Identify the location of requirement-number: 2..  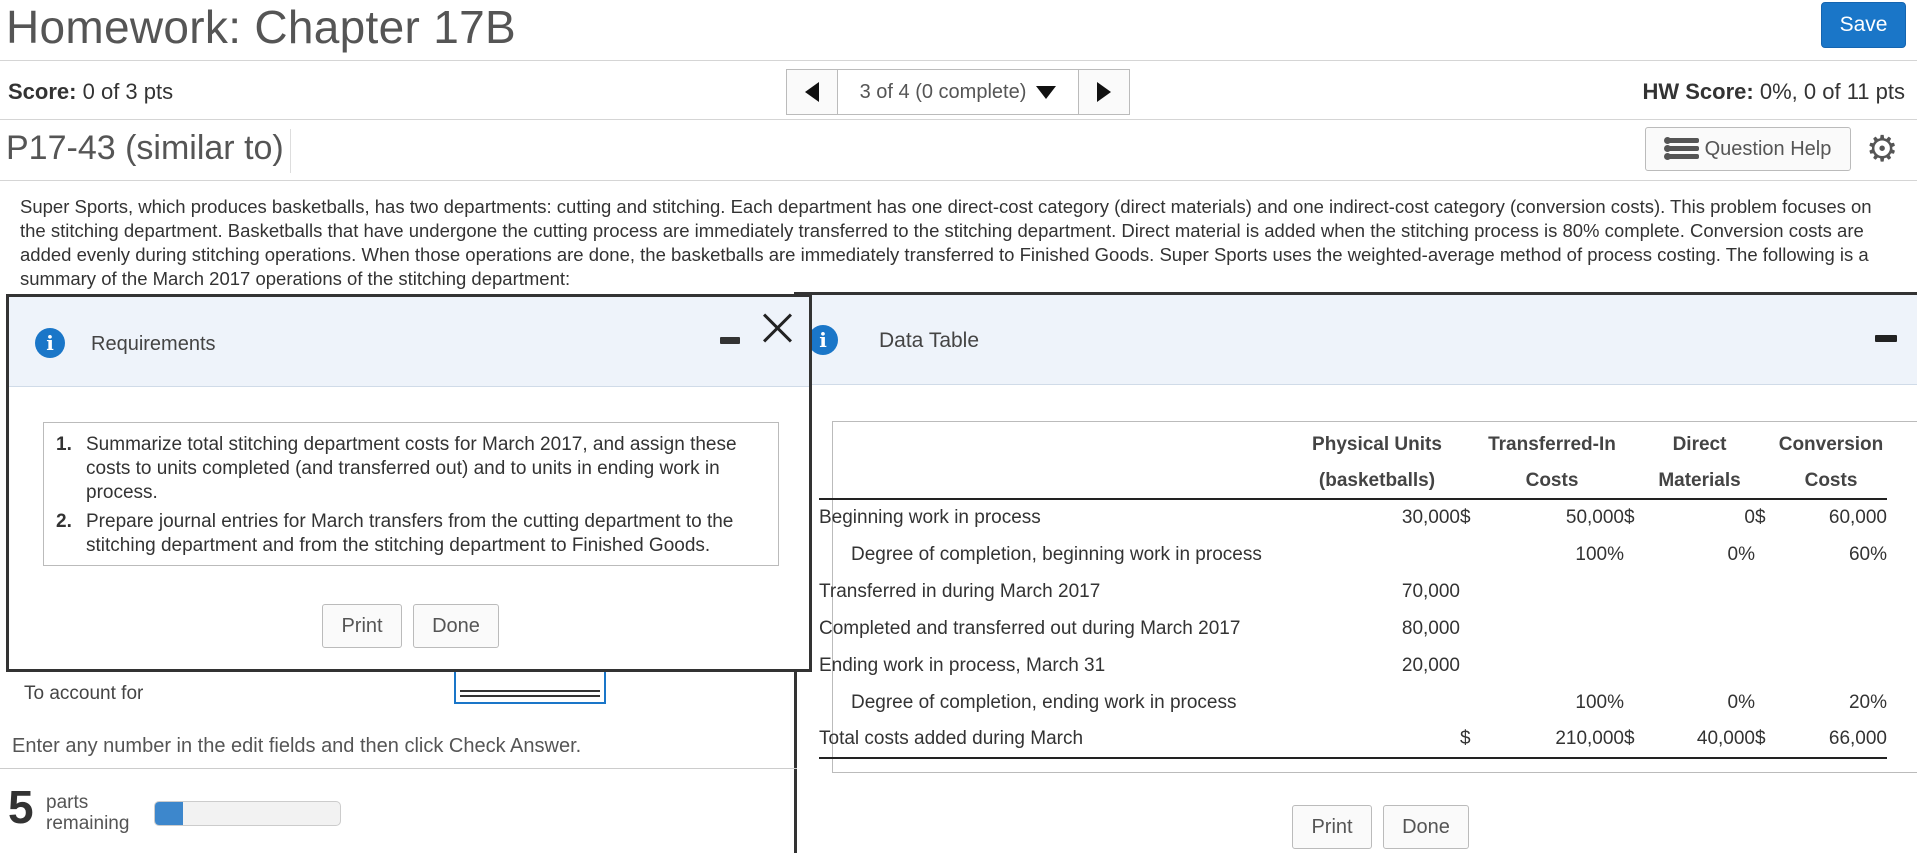
(64, 521).